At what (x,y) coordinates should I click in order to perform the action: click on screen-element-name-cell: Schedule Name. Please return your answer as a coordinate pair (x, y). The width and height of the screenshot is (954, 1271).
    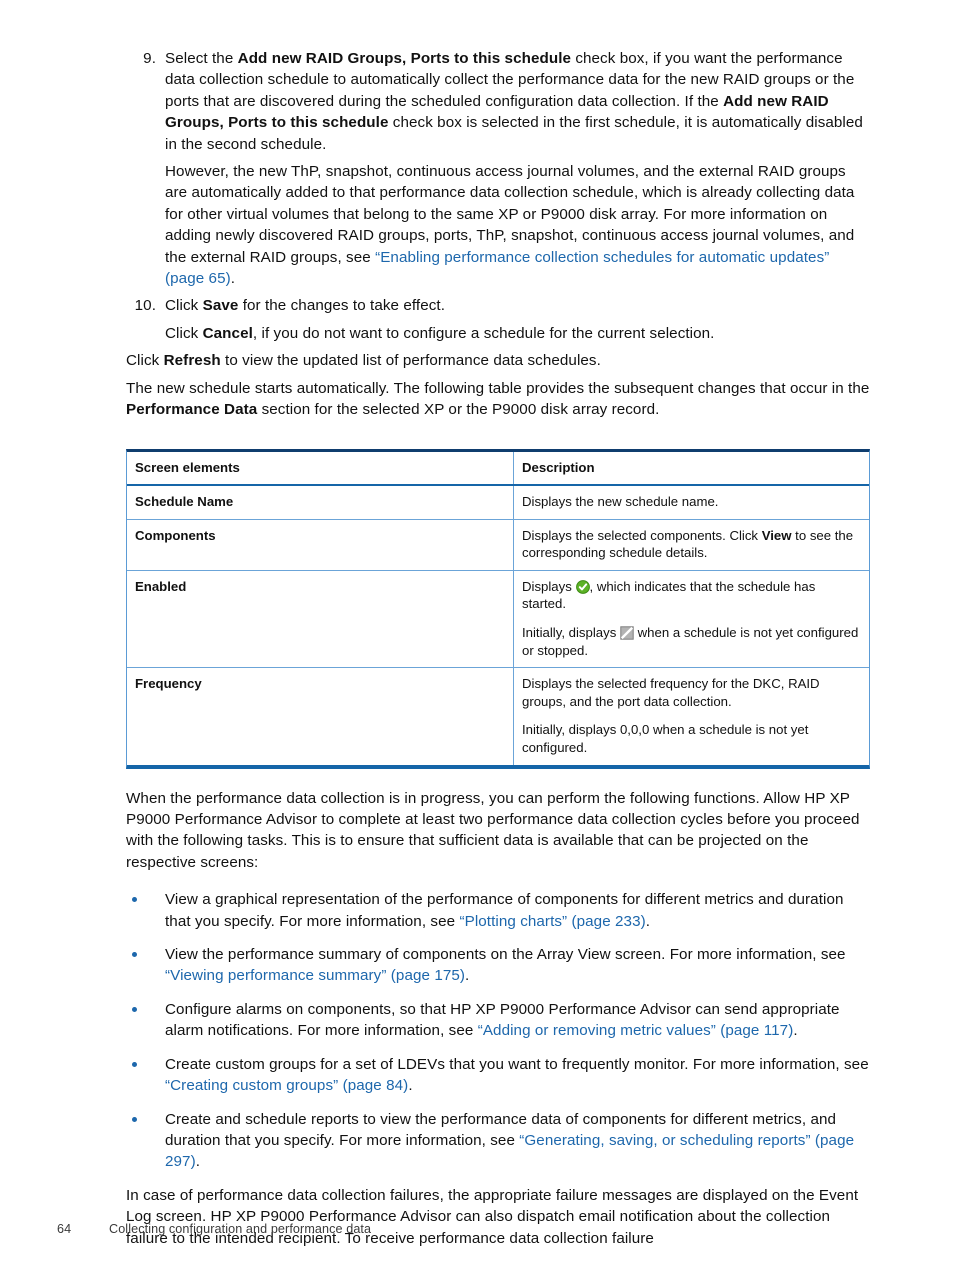
    Looking at the image, I should click on (320, 502).